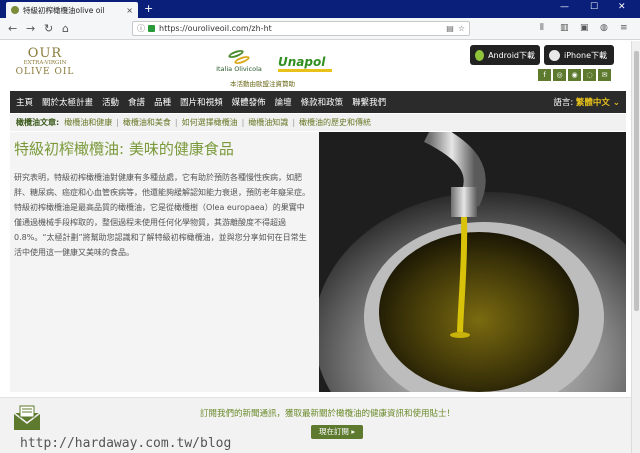 This screenshot has height=453, width=640. Describe the element at coordinates (141, 28) in the screenshot. I see `site-info-icon: ⓘ` at that location.